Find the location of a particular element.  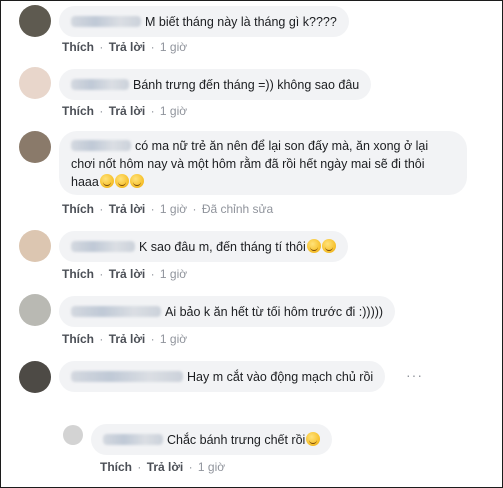

comment-actions: Thích · Trả lời · 1 giờ · Đã chỉnh sửa is located at coordinates (167, 209).